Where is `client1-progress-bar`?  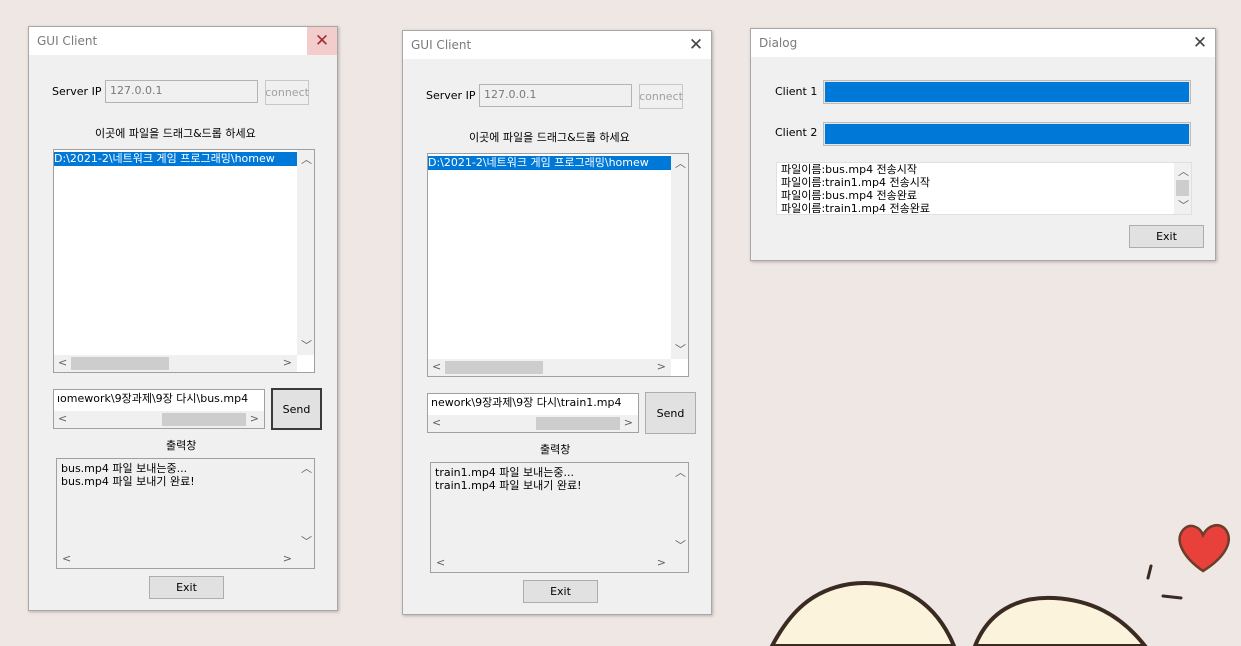 client1-progress-bar is located at coordinates (1007, 92).